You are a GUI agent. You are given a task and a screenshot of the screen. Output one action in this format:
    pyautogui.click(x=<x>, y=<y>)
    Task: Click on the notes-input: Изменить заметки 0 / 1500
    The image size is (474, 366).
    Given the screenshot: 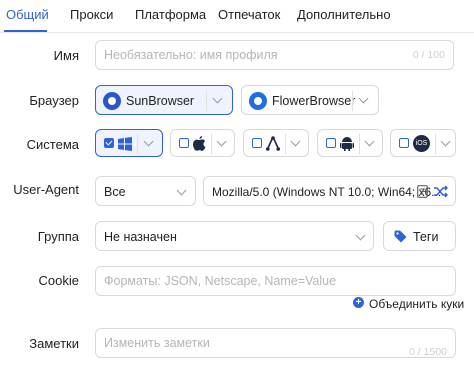 What is the action you would take?
    pyautogui.click(x=275, y=343)
    